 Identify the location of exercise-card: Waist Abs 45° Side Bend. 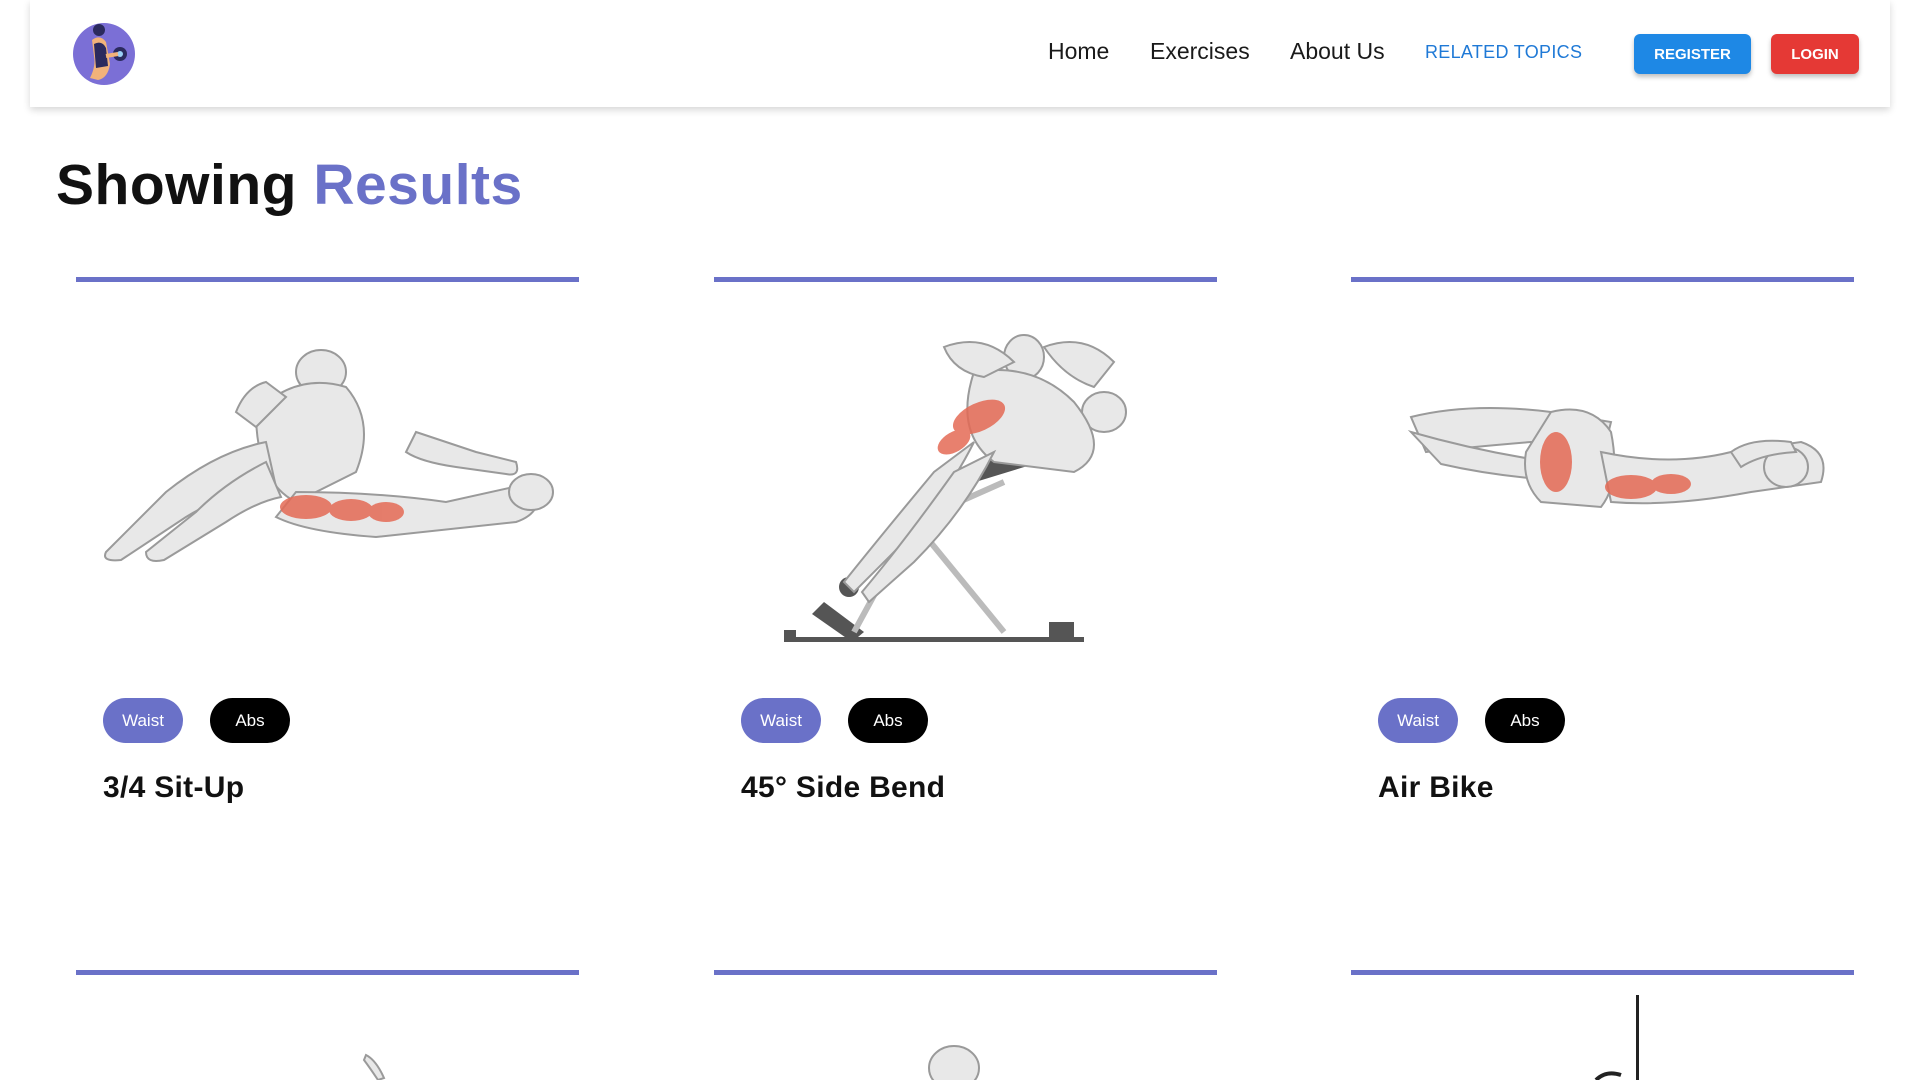
(965, 577).